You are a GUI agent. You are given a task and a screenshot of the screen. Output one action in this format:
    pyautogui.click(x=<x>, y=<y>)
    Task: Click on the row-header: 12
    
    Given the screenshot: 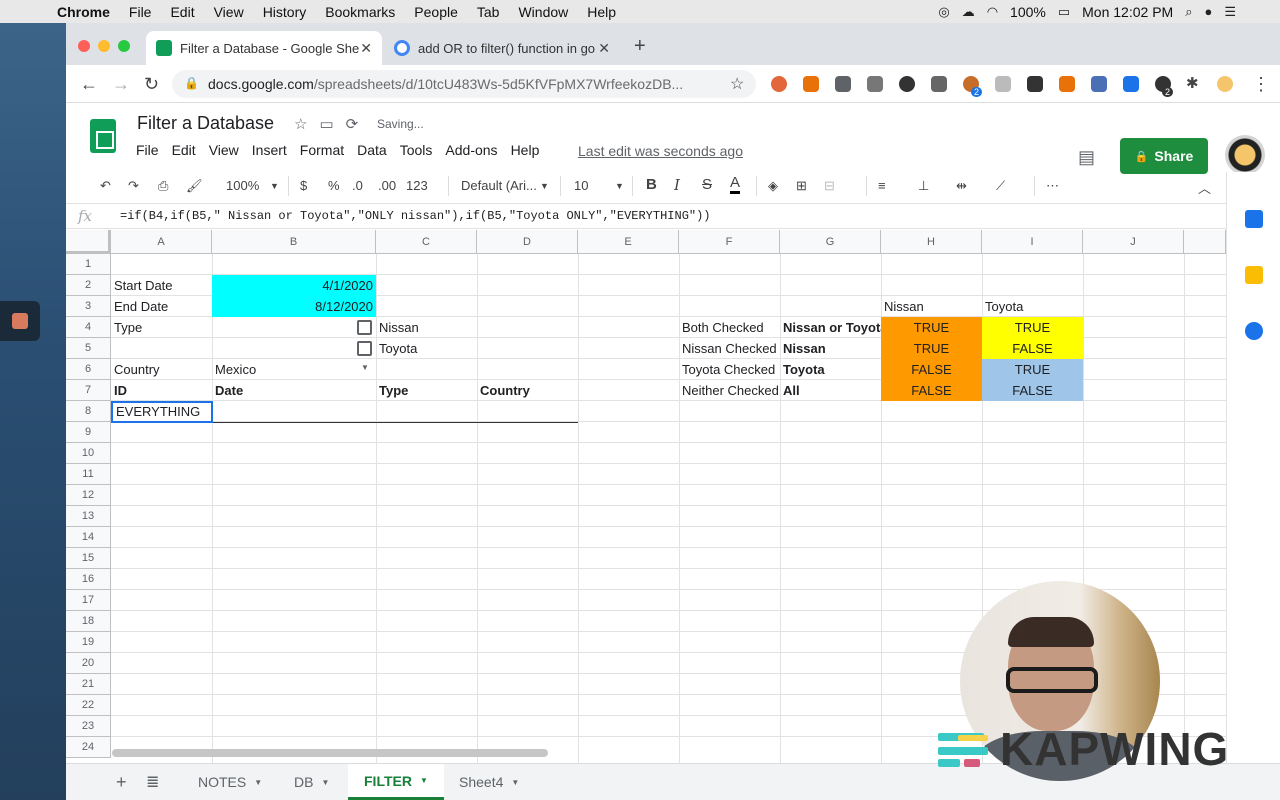 What is the action you would take?
    pyautogui.click(x=88, y=495)
    